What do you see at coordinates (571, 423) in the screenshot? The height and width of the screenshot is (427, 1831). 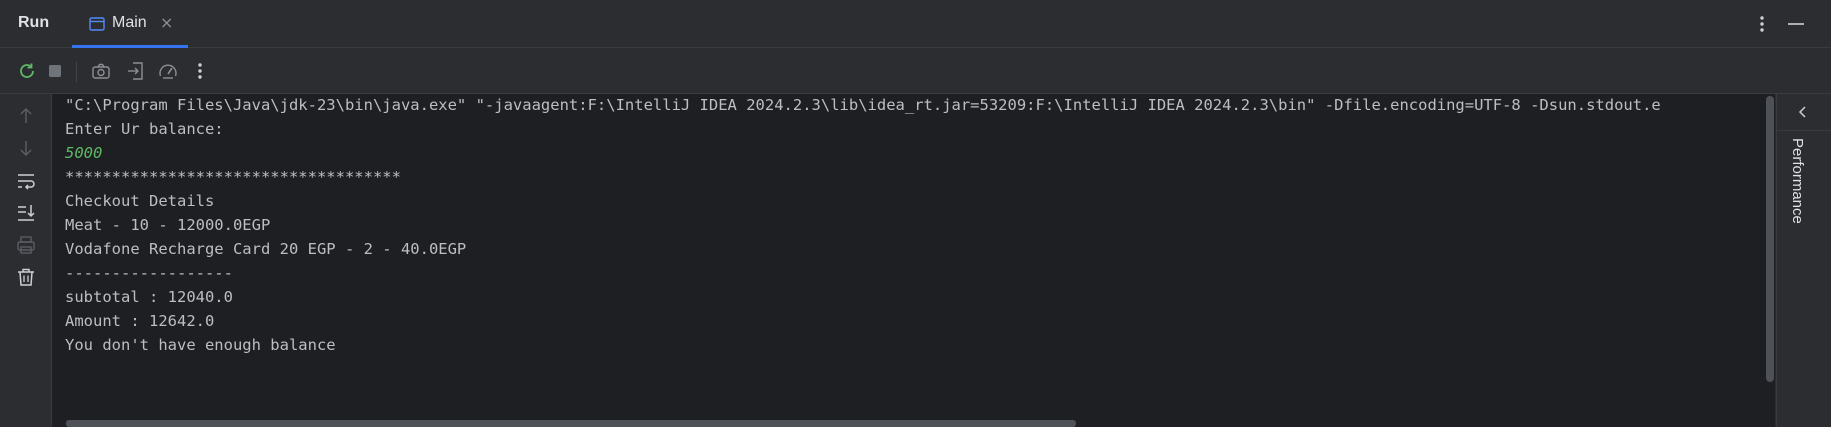 I see `horizontal-scrollbar` at bounding box center [571, 423].